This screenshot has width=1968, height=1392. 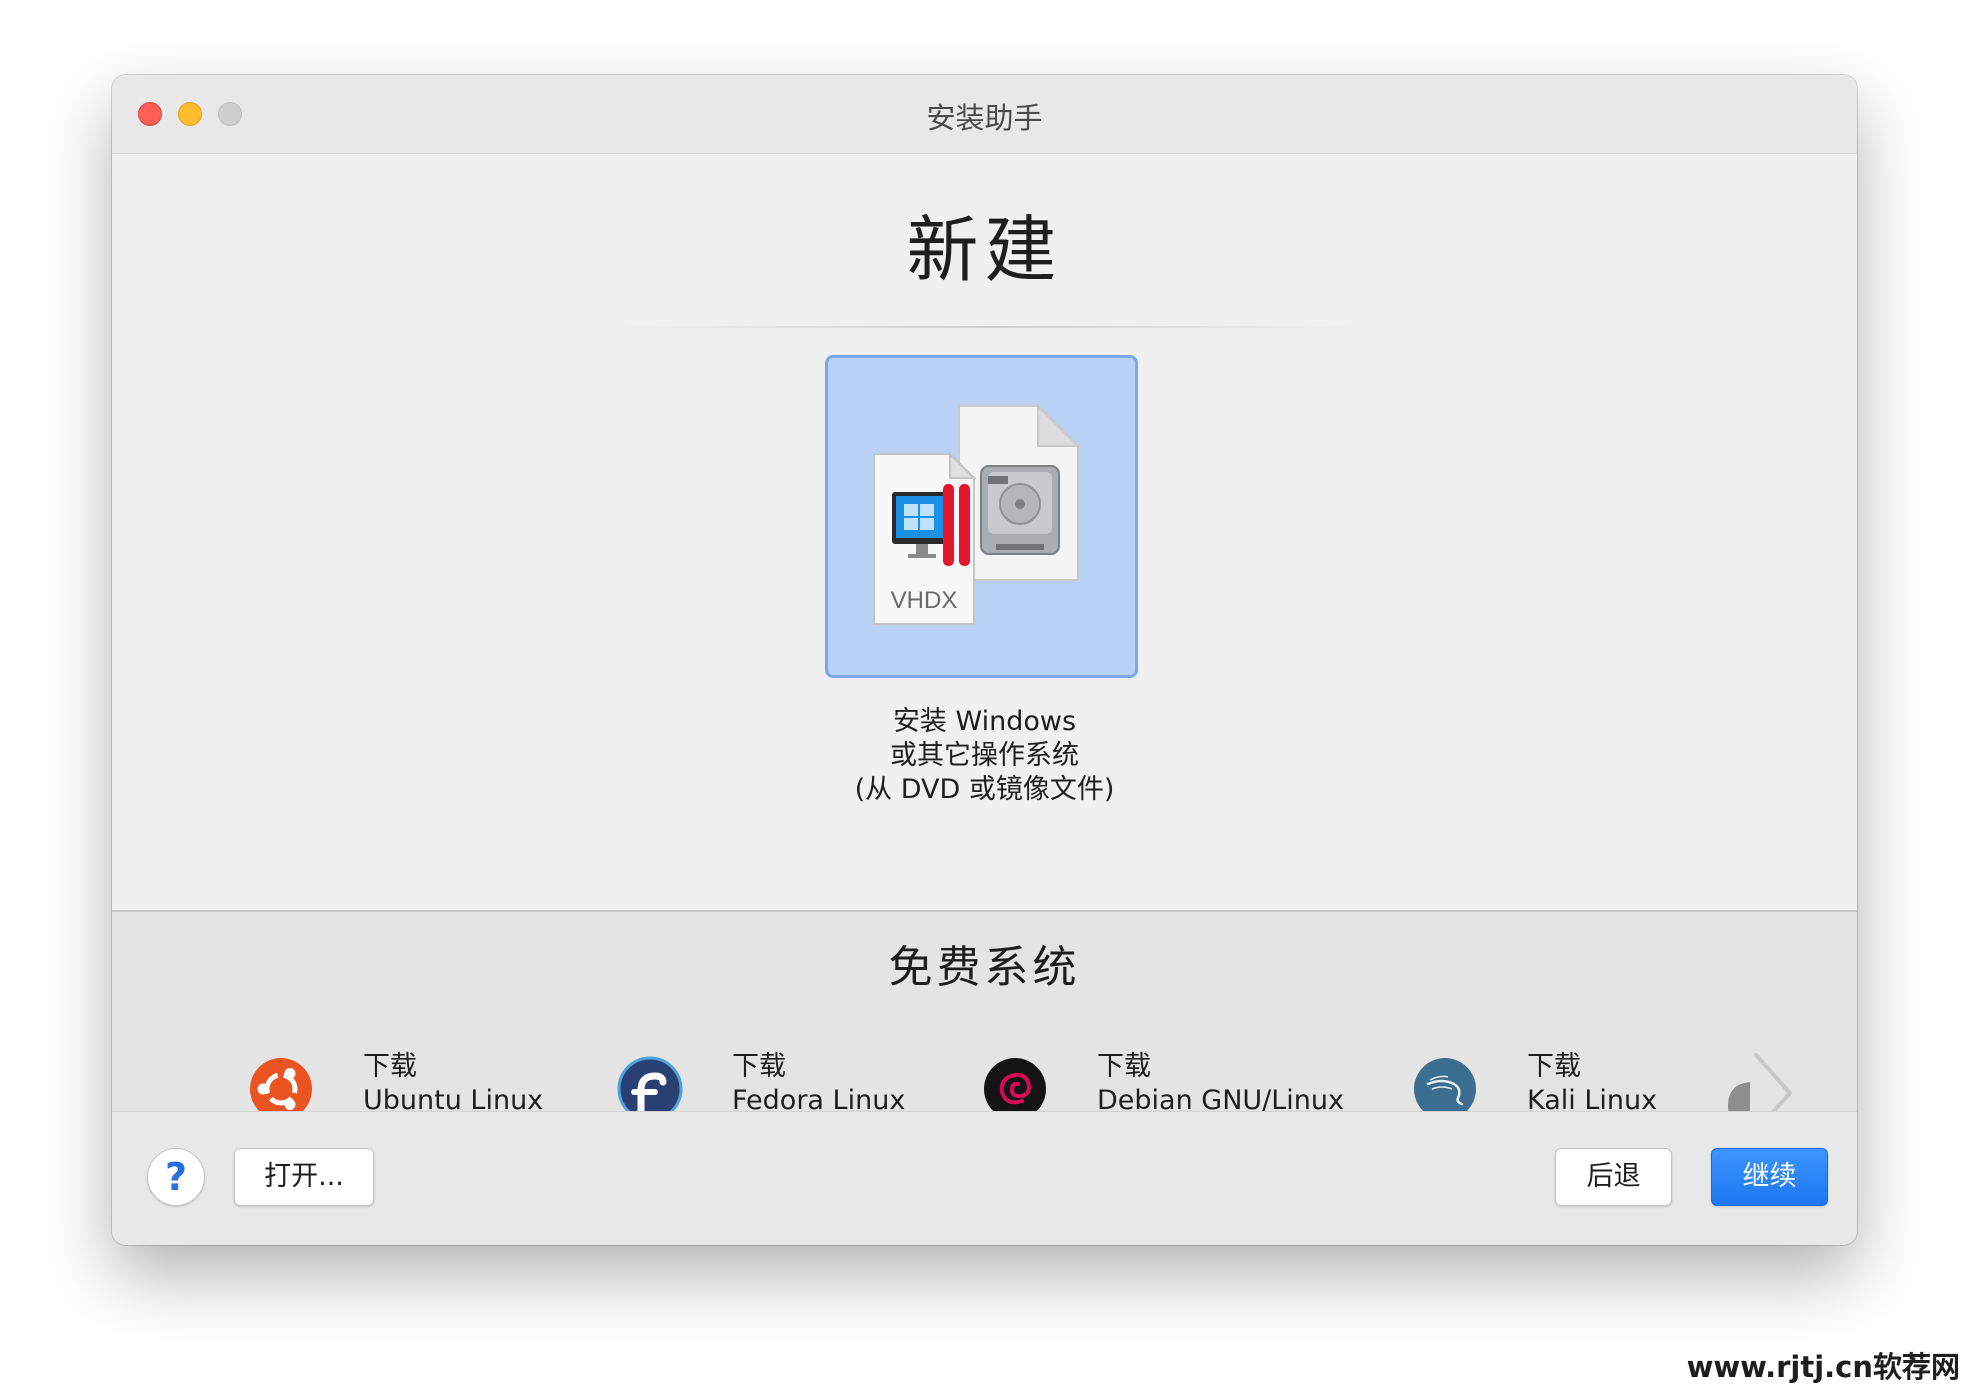 What do you see at coordinates (453, 1084) in the screenshot?
I see `ubuntu-label: 下载 Ubuntu Linux` at bounding box center [453, 1084].